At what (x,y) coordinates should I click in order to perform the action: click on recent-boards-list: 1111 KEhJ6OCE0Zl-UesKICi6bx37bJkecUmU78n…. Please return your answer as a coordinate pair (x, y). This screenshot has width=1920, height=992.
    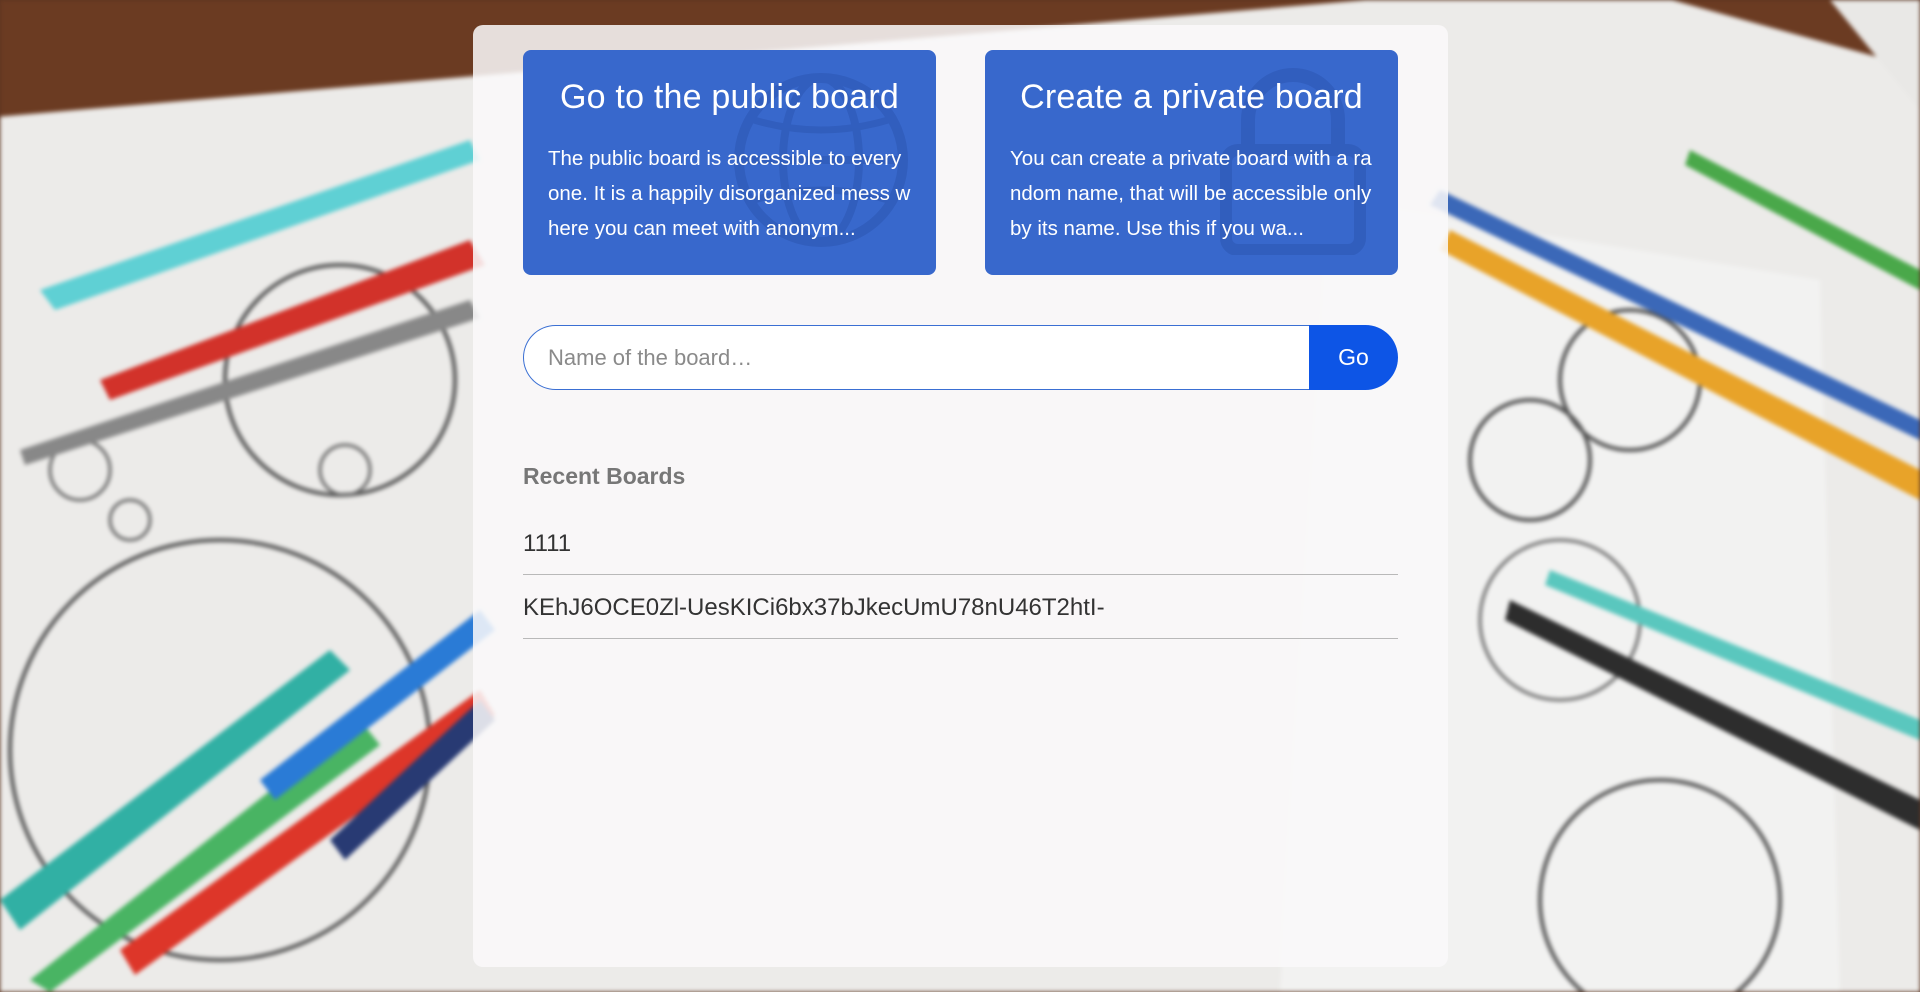
    Looking at the image, I should click on (960, 575).